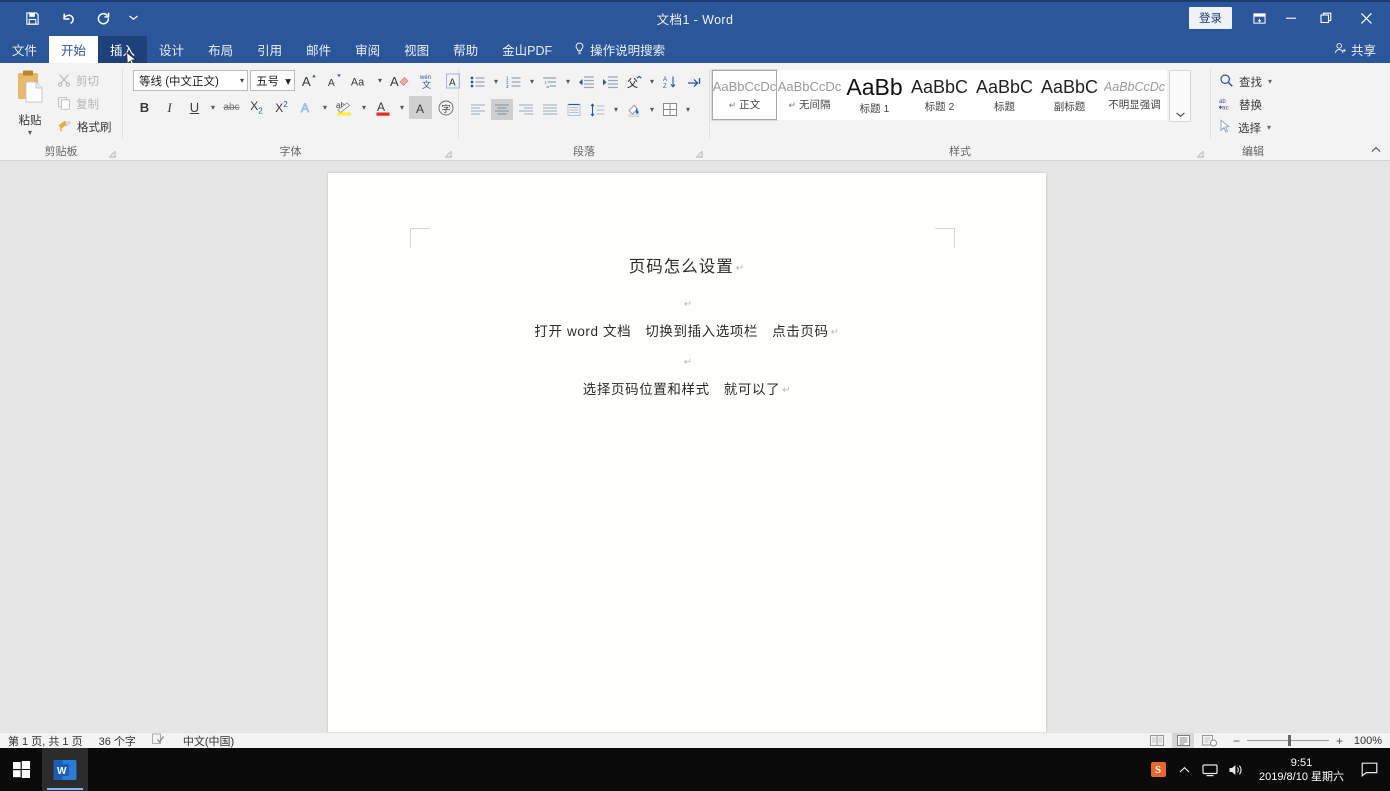  What do you see at coordinates (1366, 741) in the screenshot?
I see `zoom-level-value: 100%` at bounding box center [1366, 741].